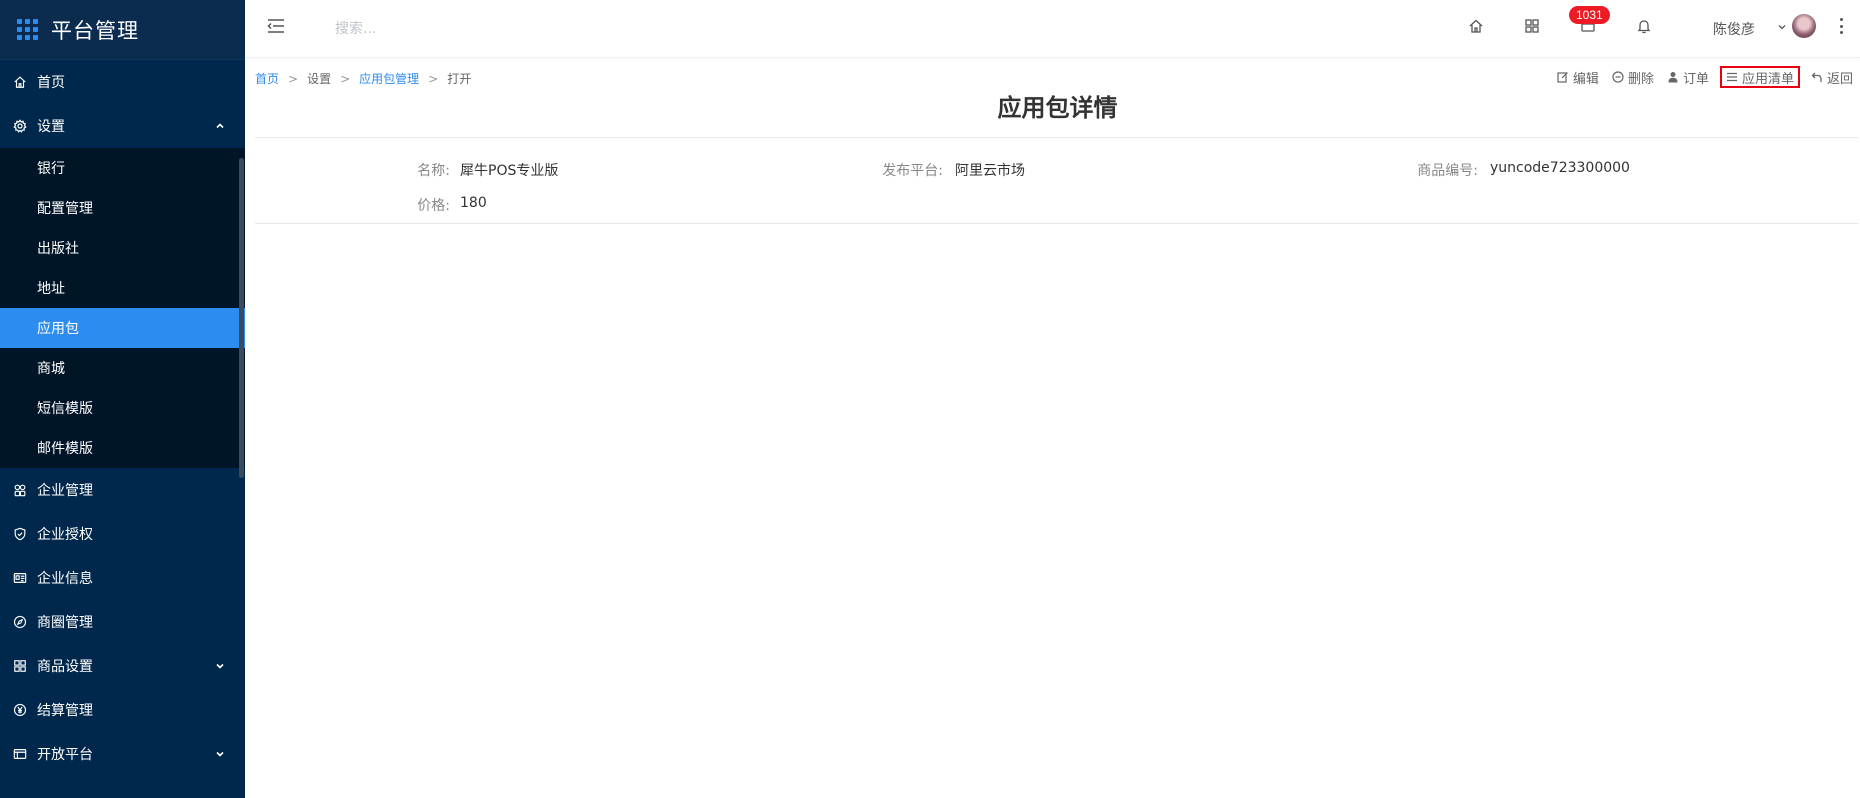  Describe the element at coordinates (1589, 15) in the screenshot. I see `notification-badge: 1031` at that location.